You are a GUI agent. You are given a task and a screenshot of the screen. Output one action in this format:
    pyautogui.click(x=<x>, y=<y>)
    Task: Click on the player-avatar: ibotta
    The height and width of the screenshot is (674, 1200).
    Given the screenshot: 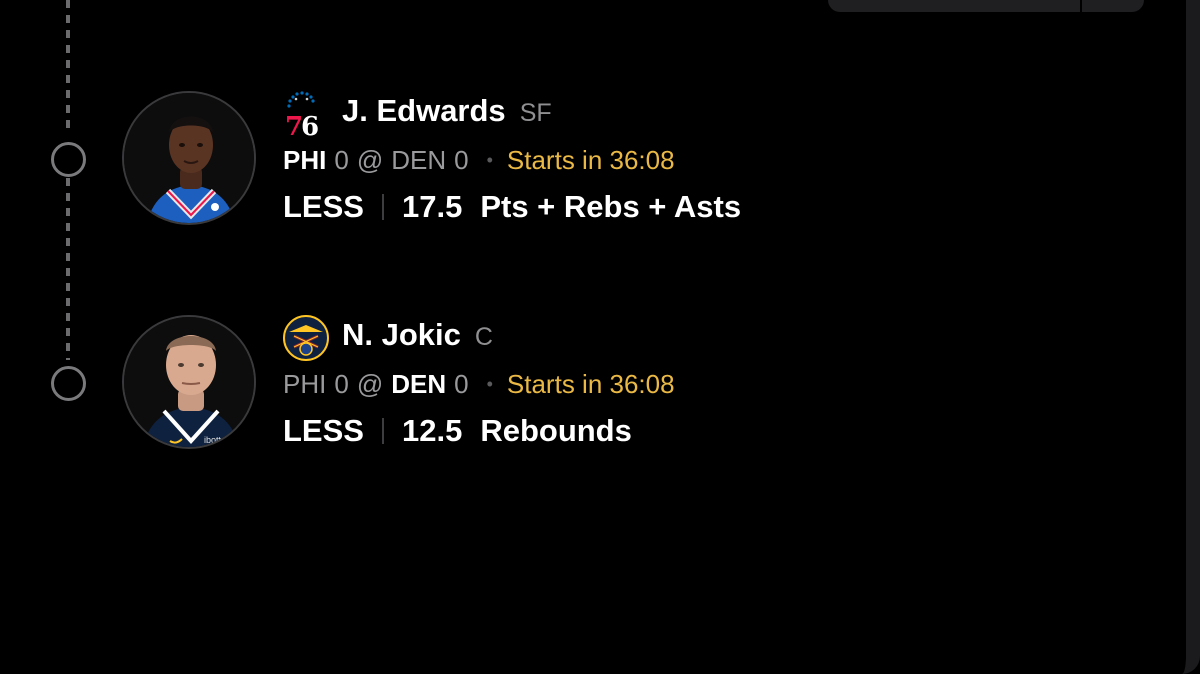 What is the action you would take?
    pyautogui.click(x=189, y=382)
    